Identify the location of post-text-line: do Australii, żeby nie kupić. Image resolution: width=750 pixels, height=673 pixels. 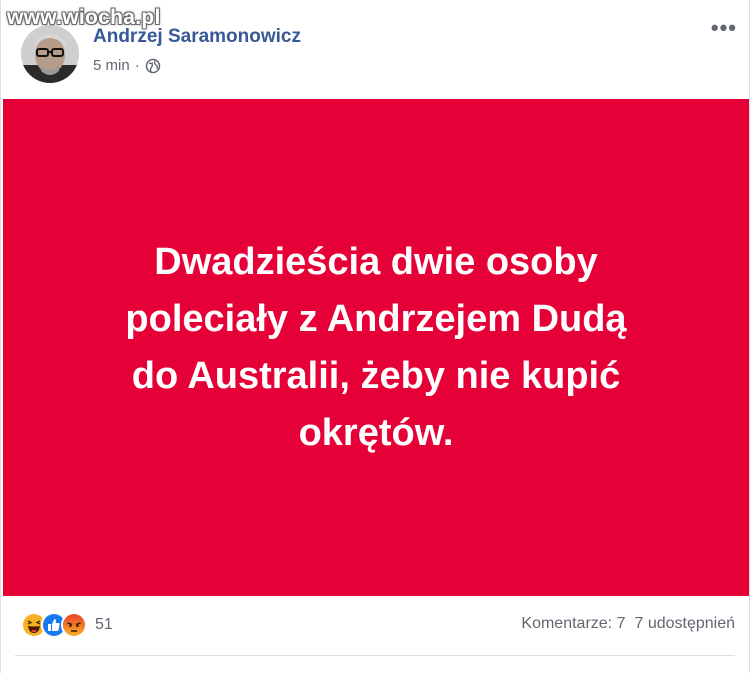
(376, 375).